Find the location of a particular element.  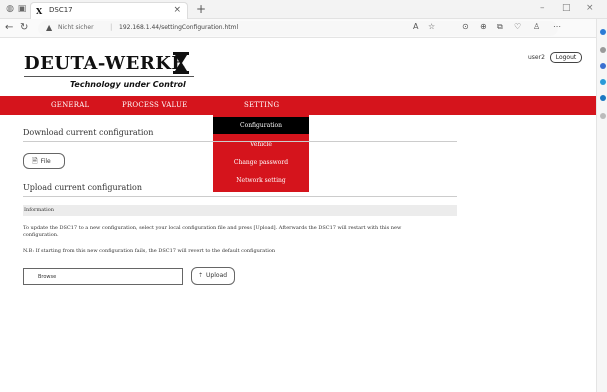

maximize-icon: □ is located at coordinates (566, 8).